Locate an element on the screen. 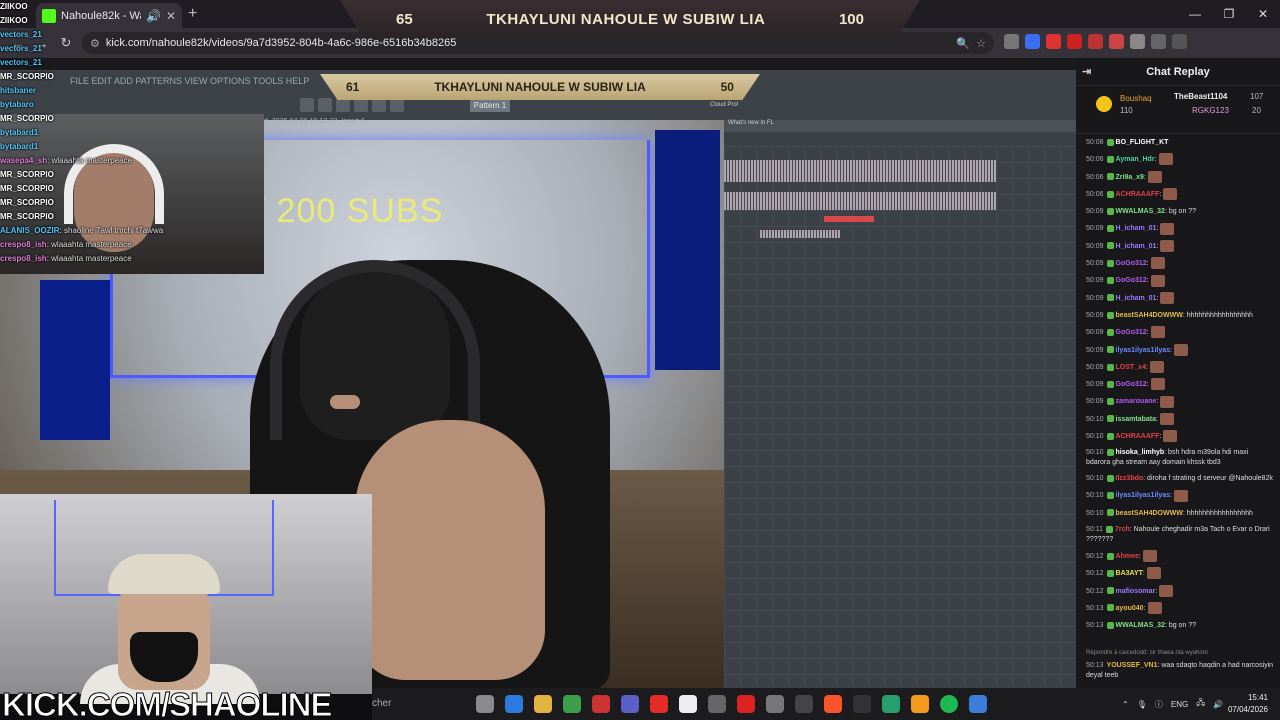 This screenshot has height=720, width=1280. inner-goal-banner: 61 TKHAYLUNI NAHOULE W SUBIW LIA 50 is located at coordinates (540, 87).